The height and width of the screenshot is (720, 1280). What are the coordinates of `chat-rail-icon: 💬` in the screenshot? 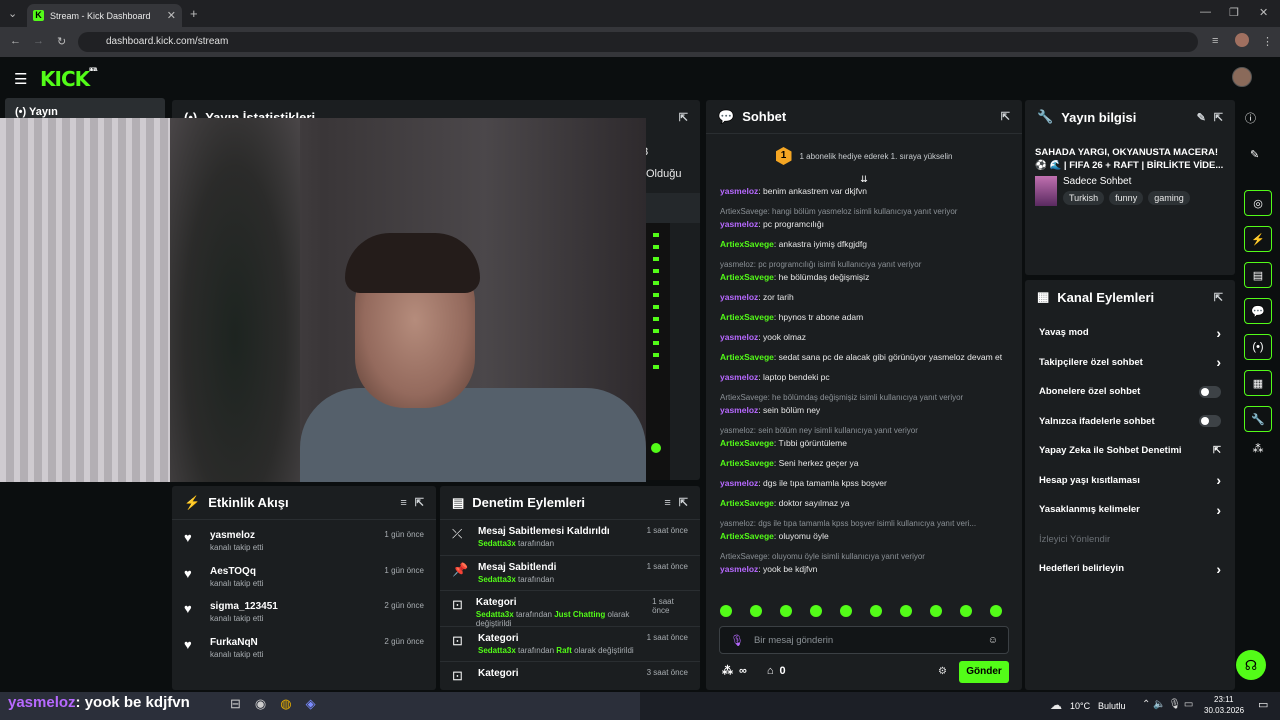 It's located at (1258, 311).